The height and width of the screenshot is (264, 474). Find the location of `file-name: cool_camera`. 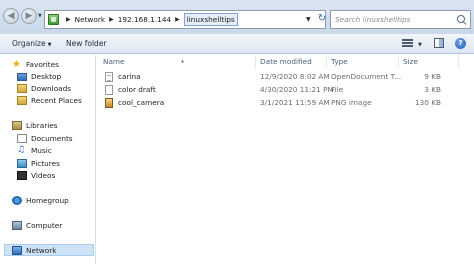

file-name: cool_camera is located at coordinates (141, 102).